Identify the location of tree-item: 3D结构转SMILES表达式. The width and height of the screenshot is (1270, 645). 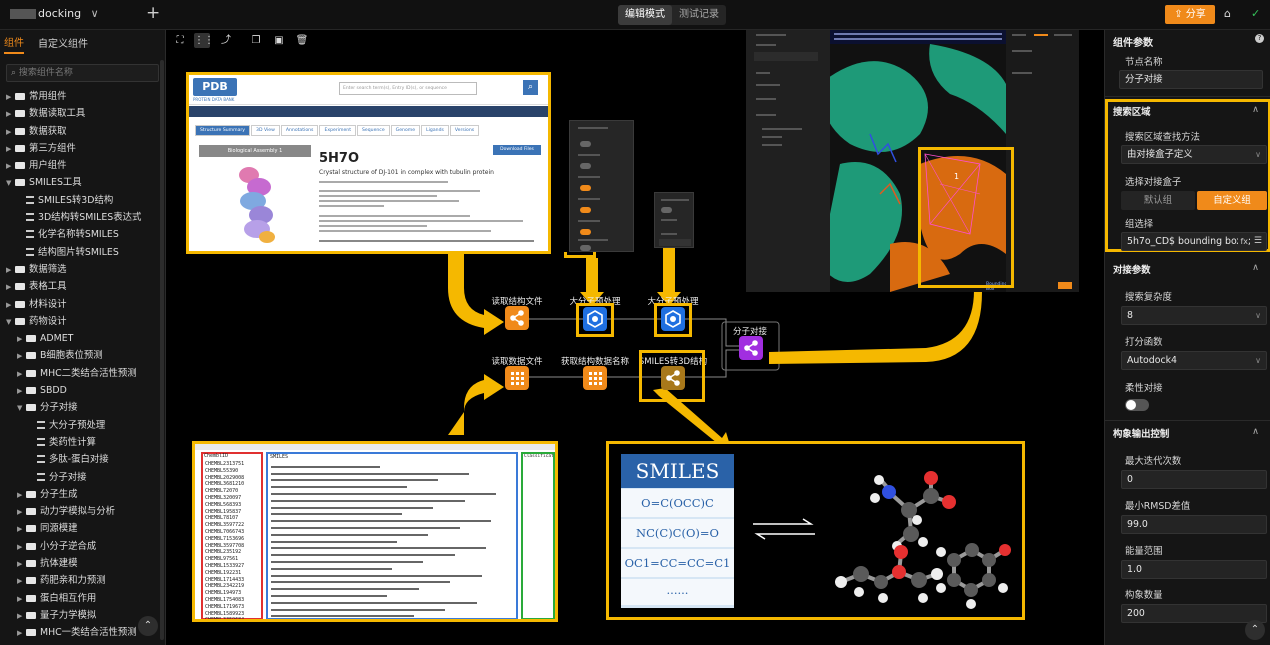
(83, 217).